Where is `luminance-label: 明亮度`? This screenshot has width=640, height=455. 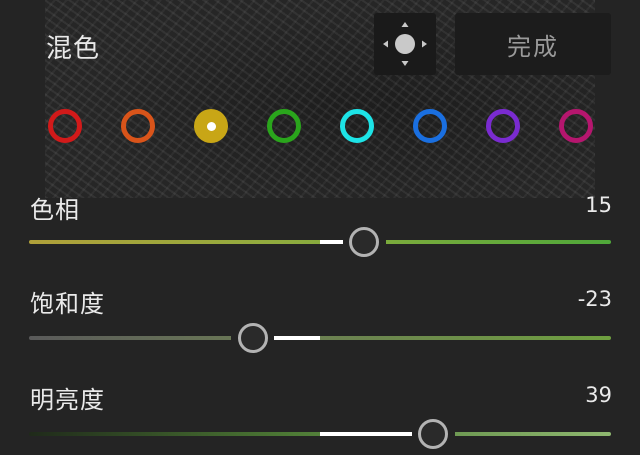
luminance-label: 明亮度 is located at coordinates (67, 400).